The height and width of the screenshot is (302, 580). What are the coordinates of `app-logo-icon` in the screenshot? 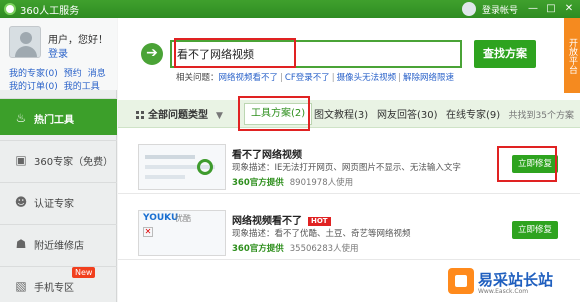 It's located at (10, 9).